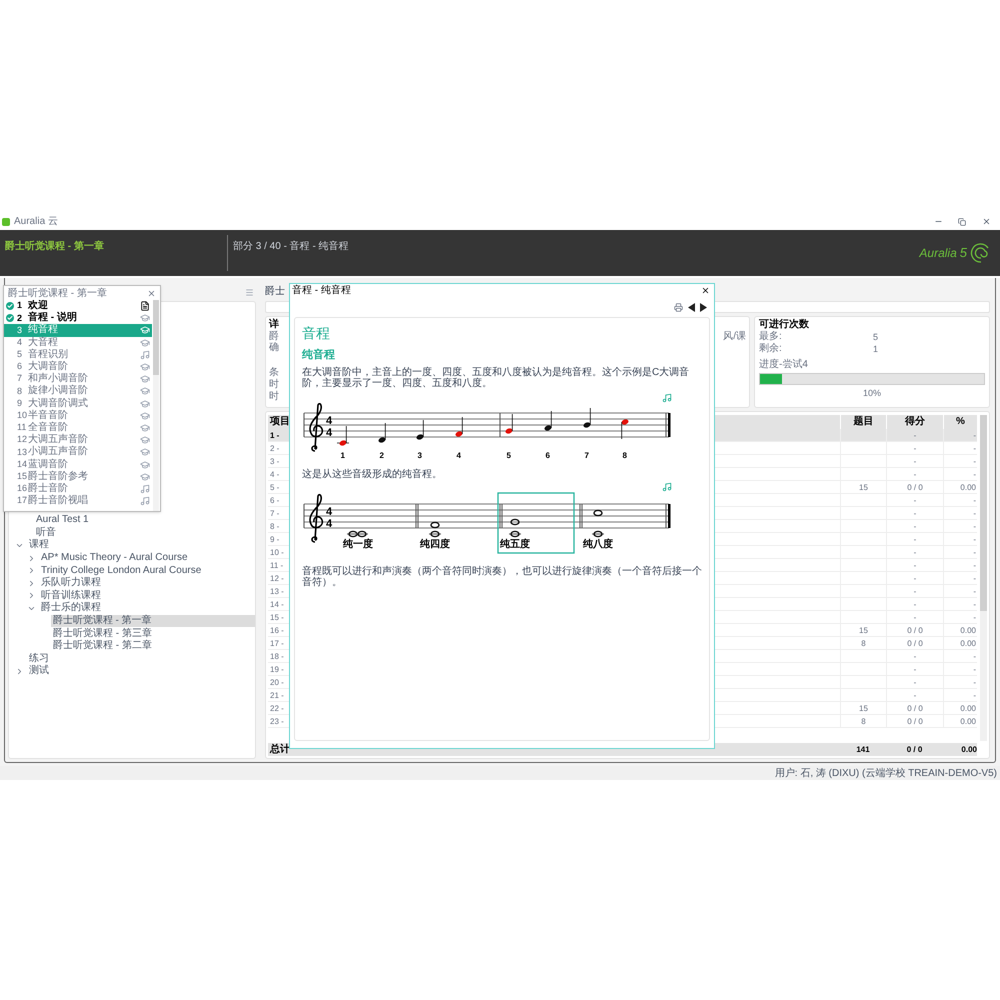  Describe the element at coordinates (78, 354) in the screenshot. I see `lesson-item: 5 音程识别` at that location.